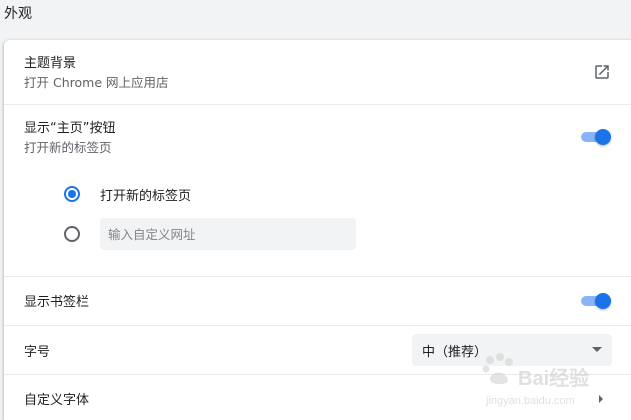 The width and height of the screenshot is (631, 420). What do you see at coordinates (602, 72) in the screenshot?
I see `open-in-new-icon` at bounding box center [602, 72].